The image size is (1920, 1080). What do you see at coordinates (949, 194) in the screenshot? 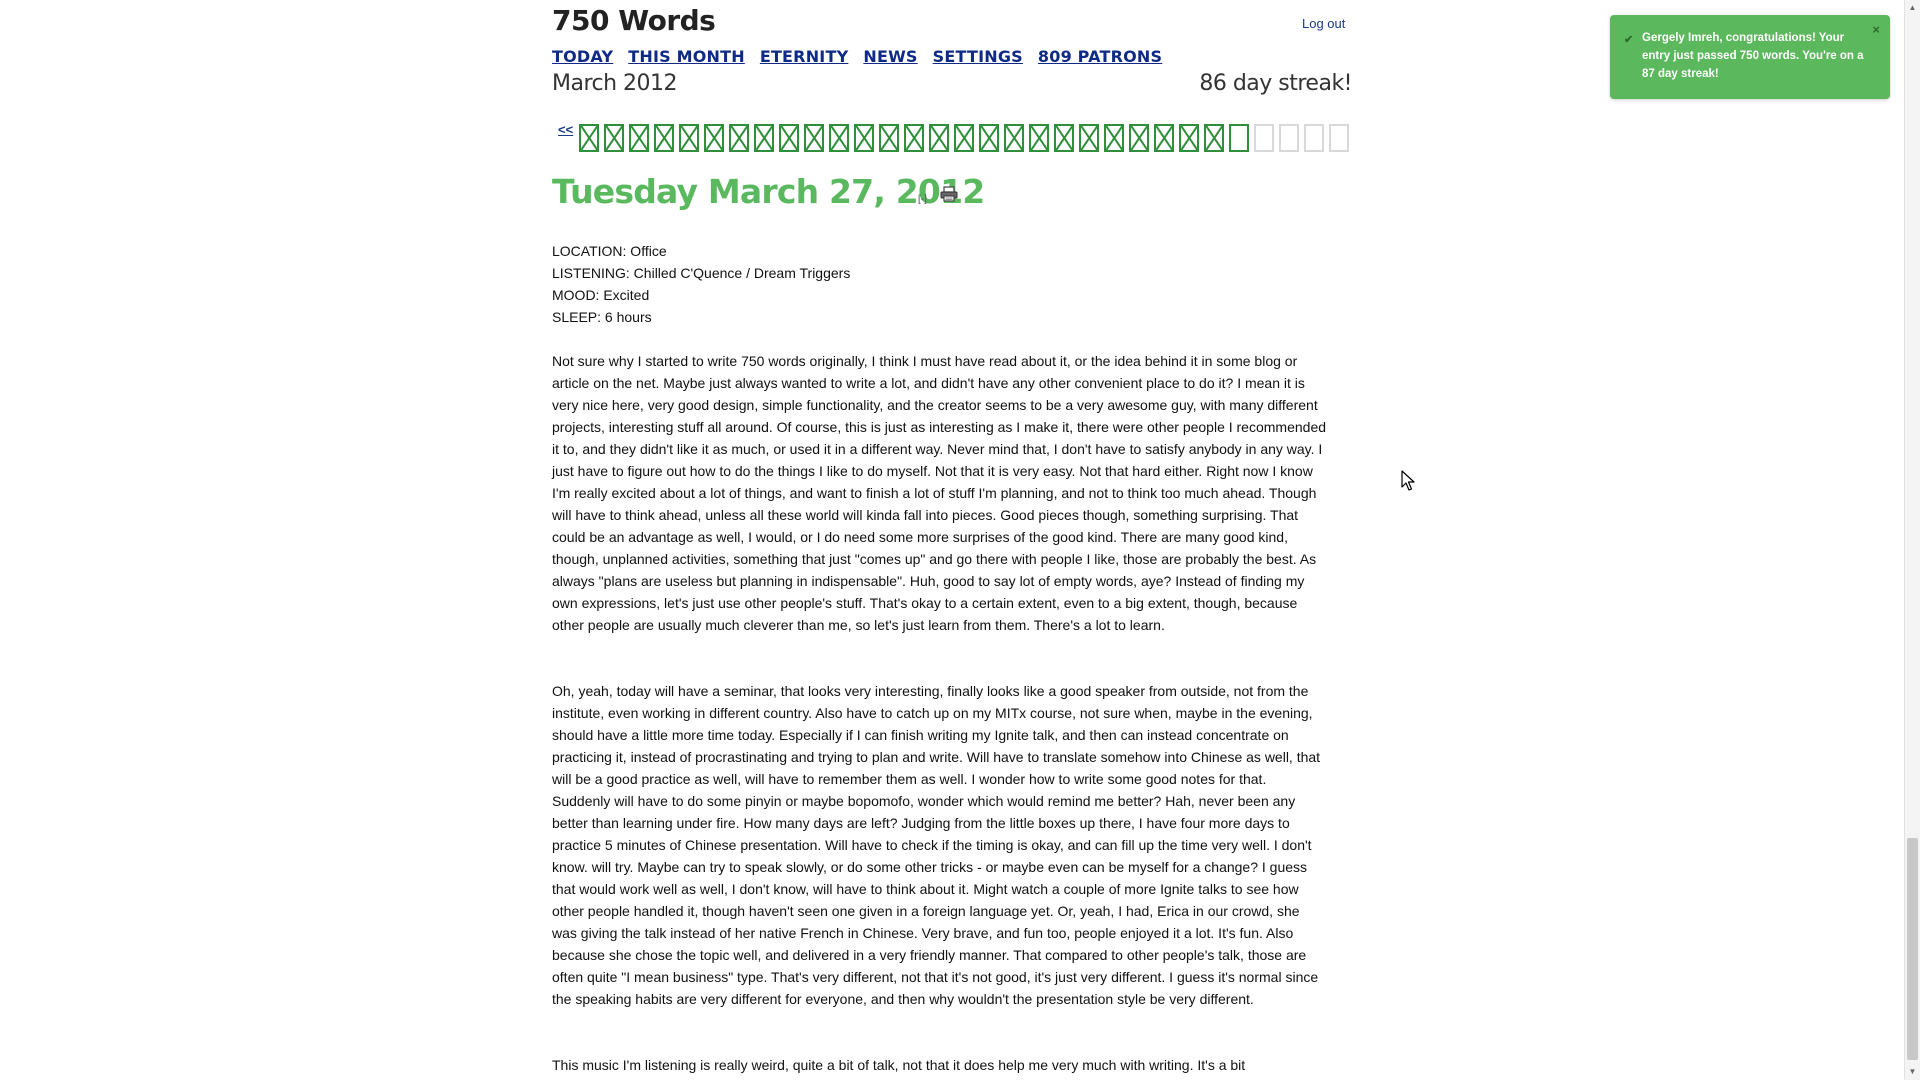
I see `printer-icon` at bounding box center [949, 194].